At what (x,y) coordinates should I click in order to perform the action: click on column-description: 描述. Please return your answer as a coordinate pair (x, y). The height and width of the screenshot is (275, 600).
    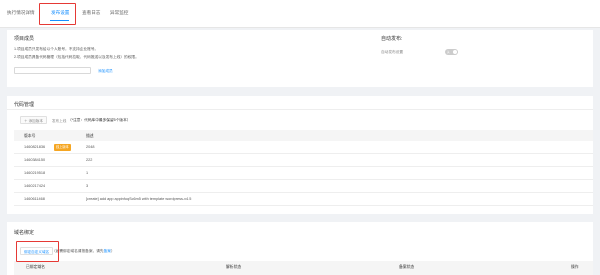
    Looking at the image, I should click on (90, 136).